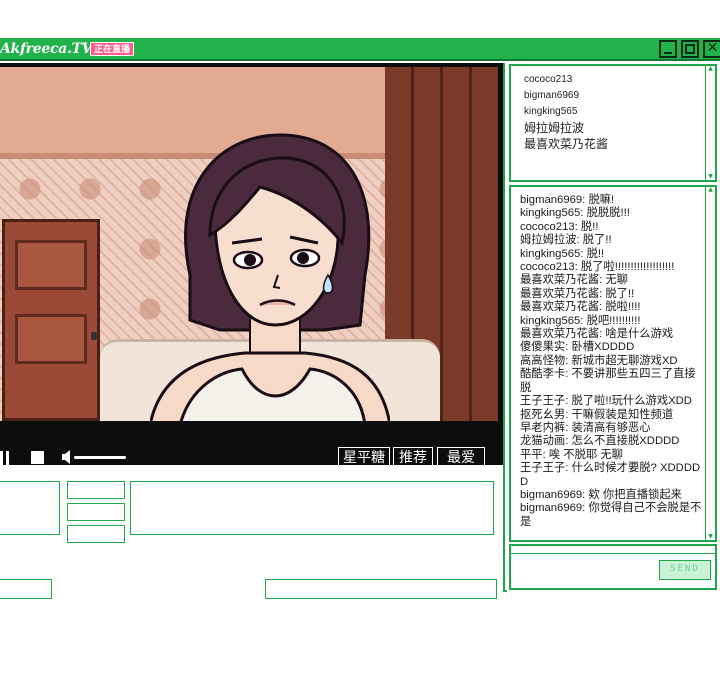 The width and height of the screenshot is (720, 700). Describe the element at coordinates (51, 320) in the screenshot. I see `door` at that location.